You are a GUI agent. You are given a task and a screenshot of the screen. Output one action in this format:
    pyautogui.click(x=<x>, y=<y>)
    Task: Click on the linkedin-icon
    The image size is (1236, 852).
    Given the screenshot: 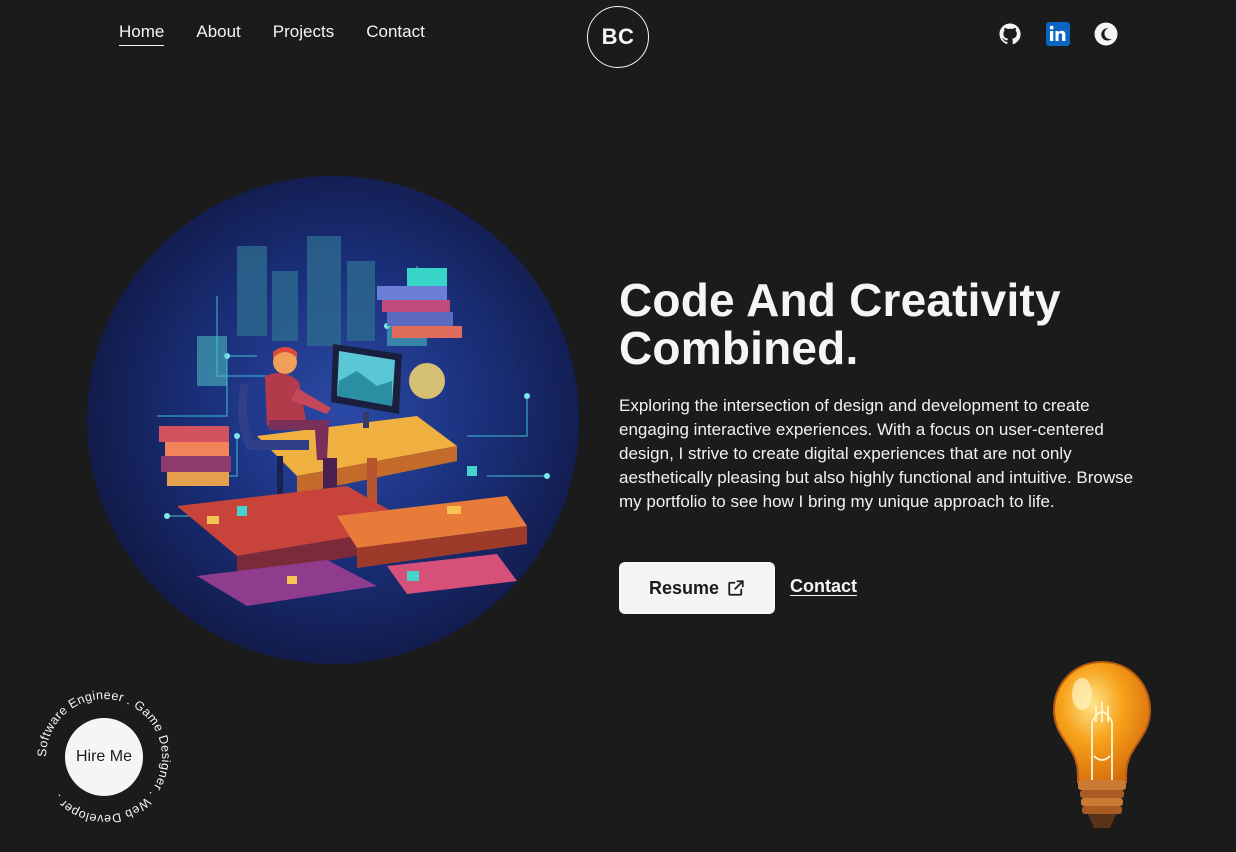 What is the action you would take?
    pyautogui.click(x=1058, y=34)
    